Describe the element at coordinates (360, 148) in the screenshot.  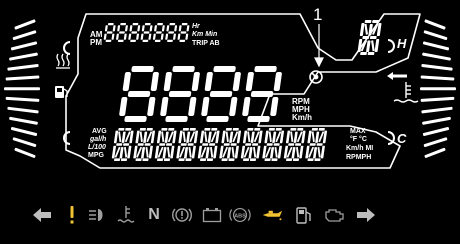
I see `kmh-mi-label: Km/h MI` at that location.